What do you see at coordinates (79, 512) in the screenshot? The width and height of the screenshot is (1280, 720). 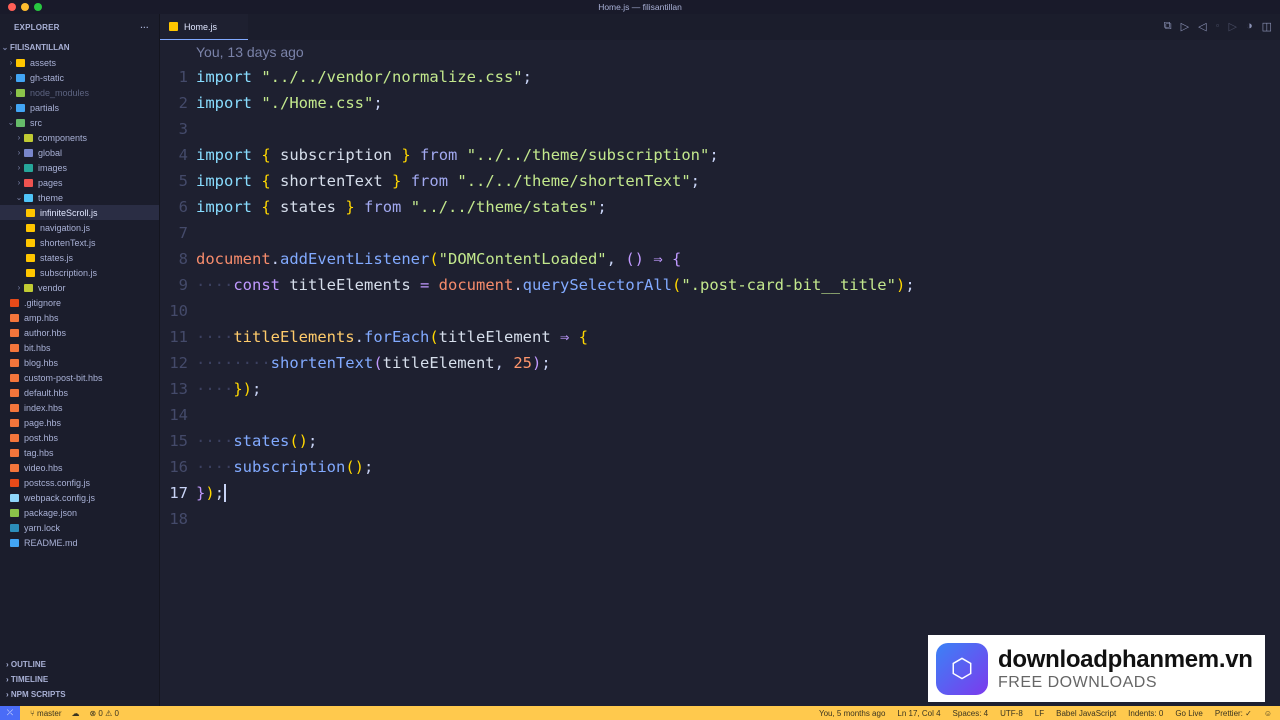 I see `tree-item: package.json` at bounding box center [79, 512].